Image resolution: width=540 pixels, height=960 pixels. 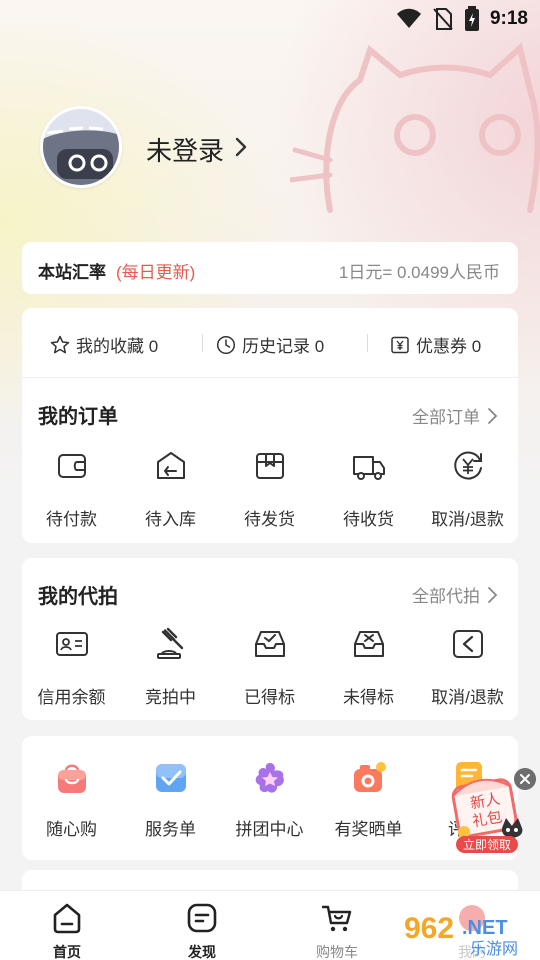 I want to click on nav-discover-label: 发现, so click(x=202, y=952).